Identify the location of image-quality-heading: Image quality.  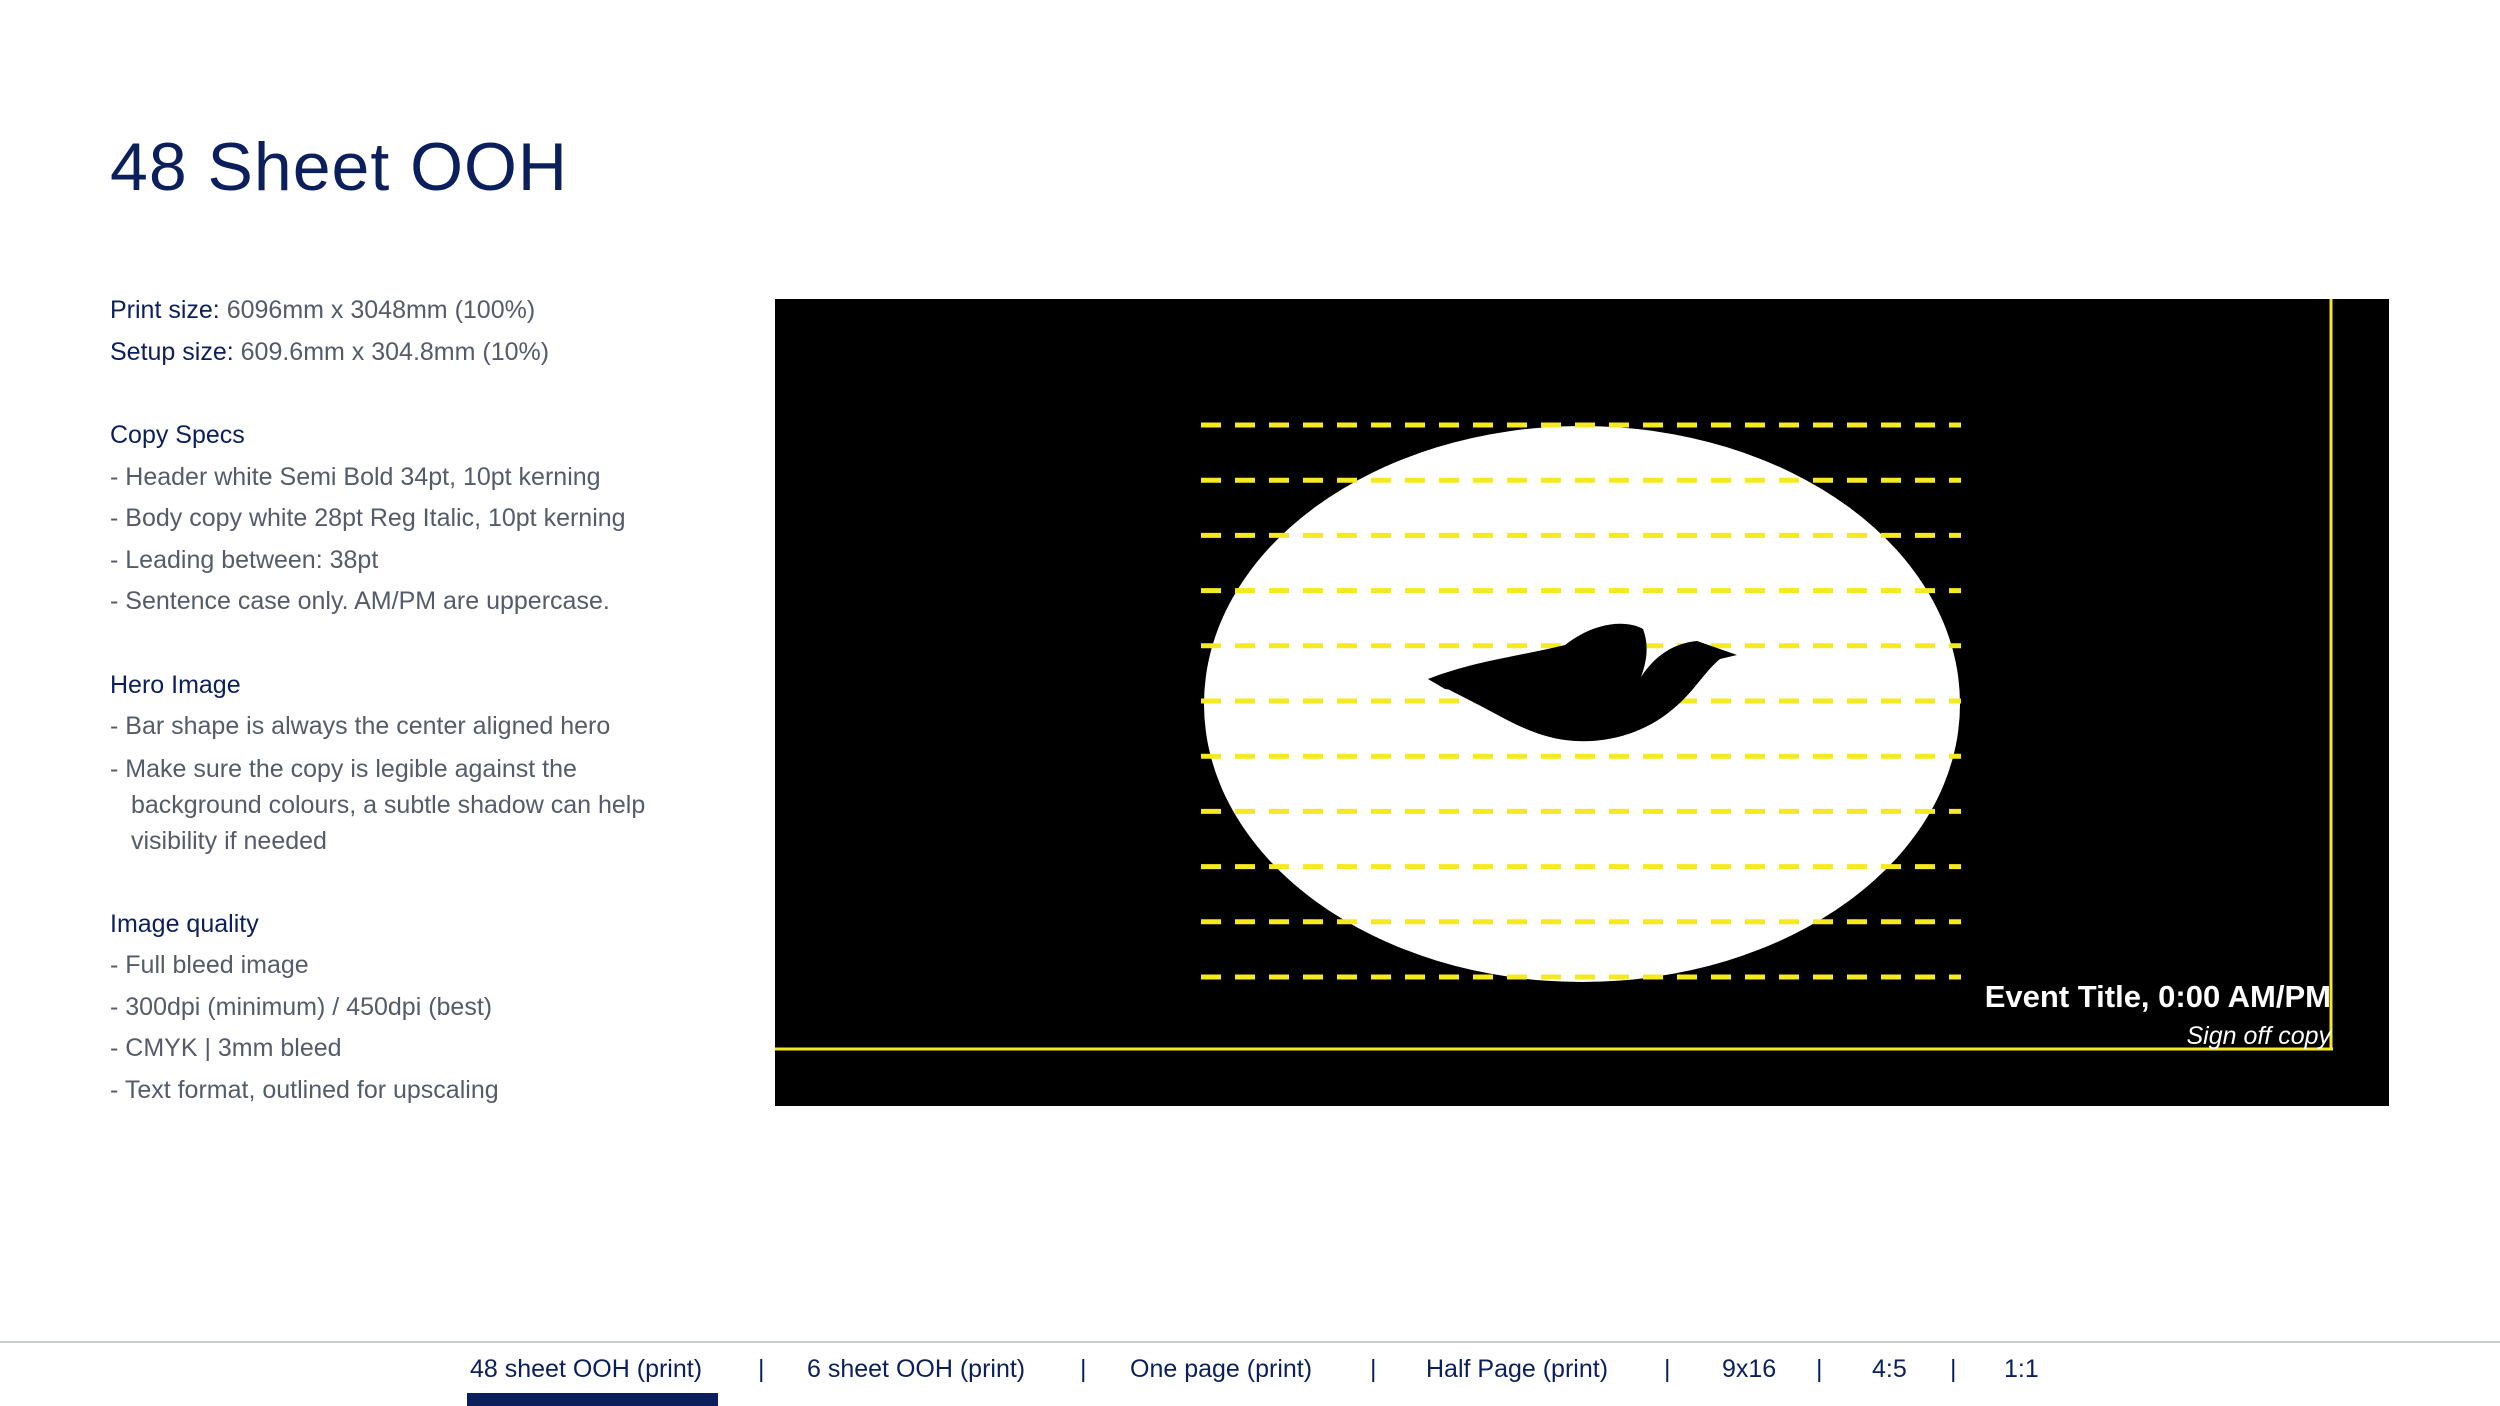
(184, 923).